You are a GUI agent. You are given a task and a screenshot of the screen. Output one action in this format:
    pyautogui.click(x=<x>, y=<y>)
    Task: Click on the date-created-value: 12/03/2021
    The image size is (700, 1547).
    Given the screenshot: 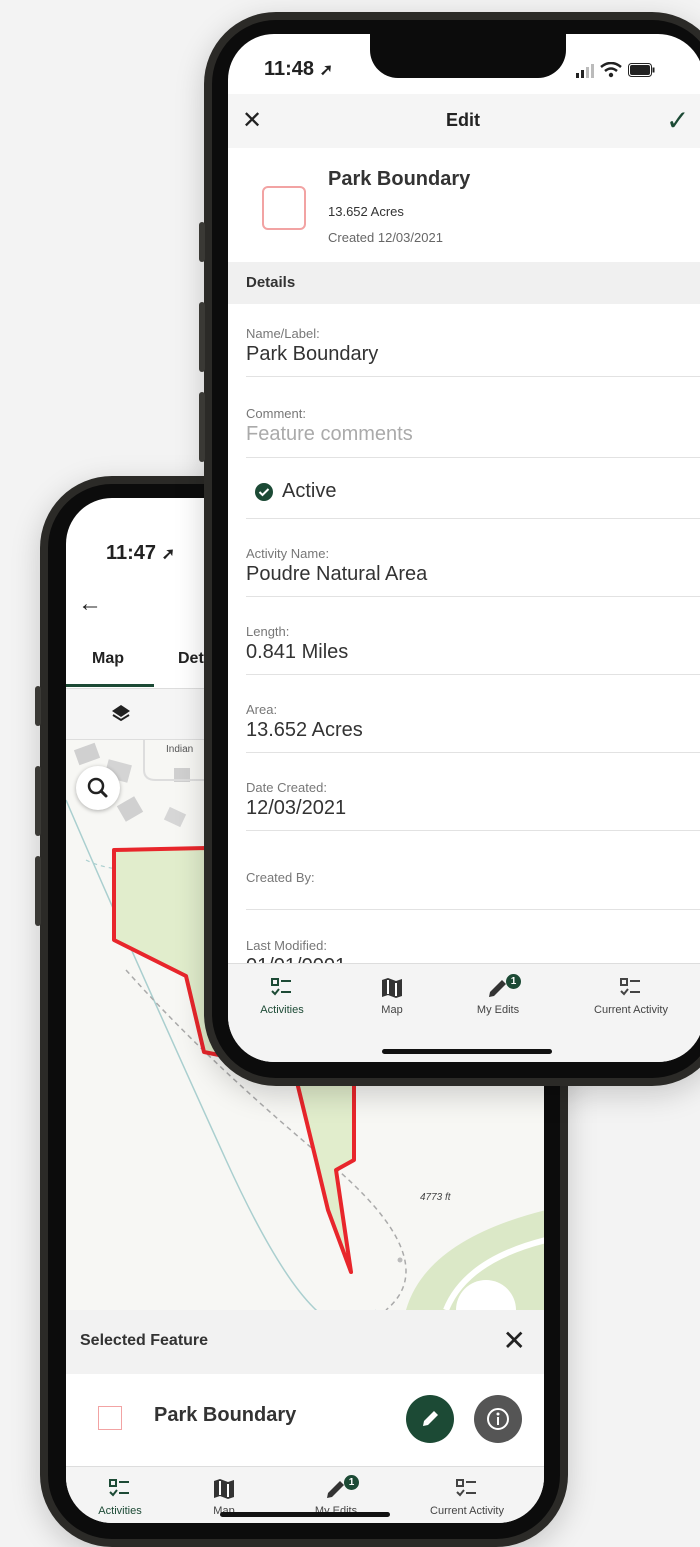 What is the action you would take?
    pyautogui.click(x=296, y=808)
    